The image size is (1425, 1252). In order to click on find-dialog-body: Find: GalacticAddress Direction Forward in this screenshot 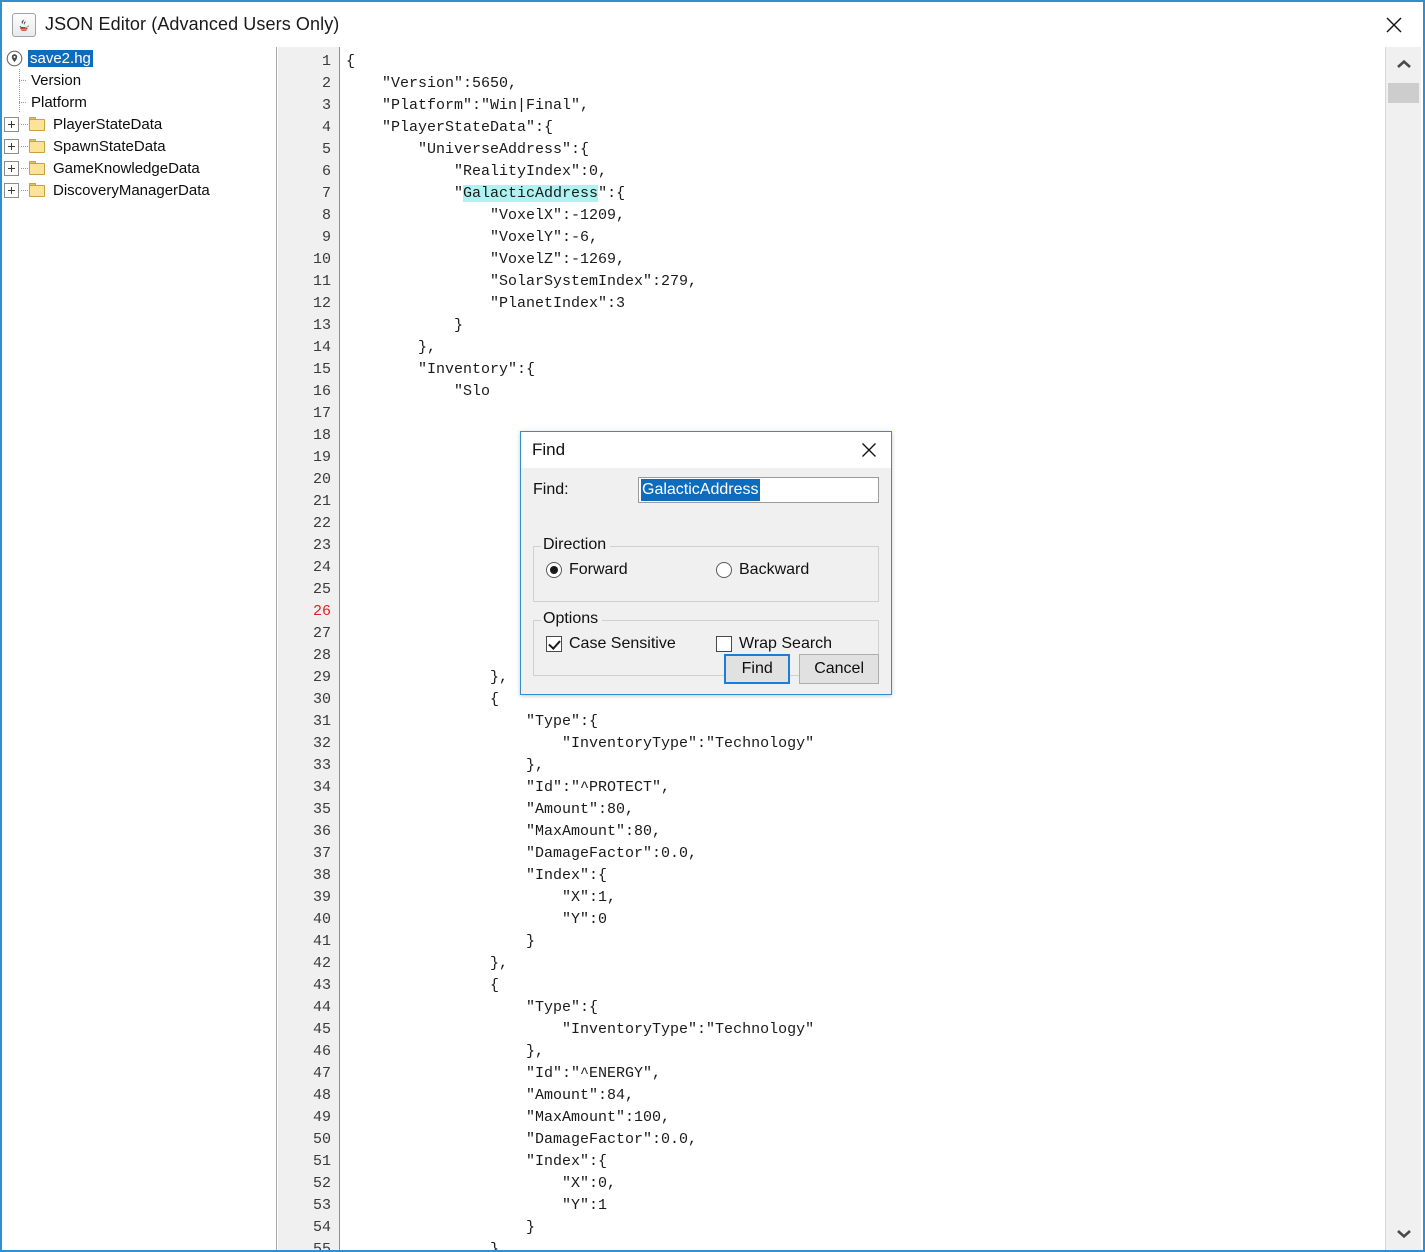, I will do `click(706, 581)`.